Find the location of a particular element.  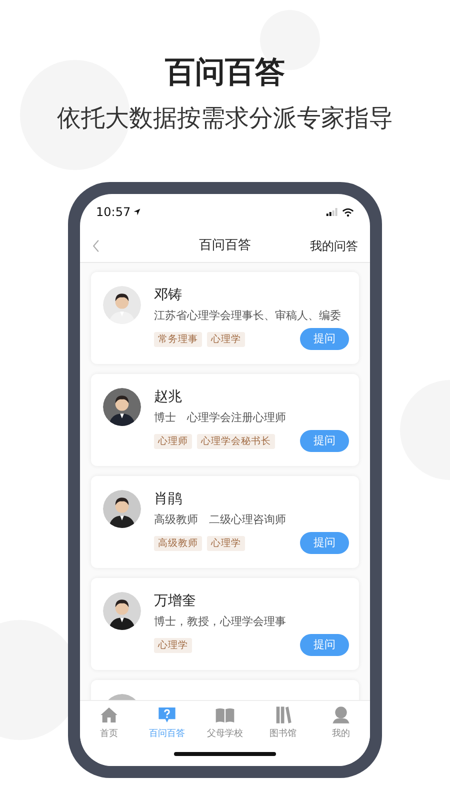

expert-bio: 博士 心理学会注册心理师 is located at coordinates (220, 418).